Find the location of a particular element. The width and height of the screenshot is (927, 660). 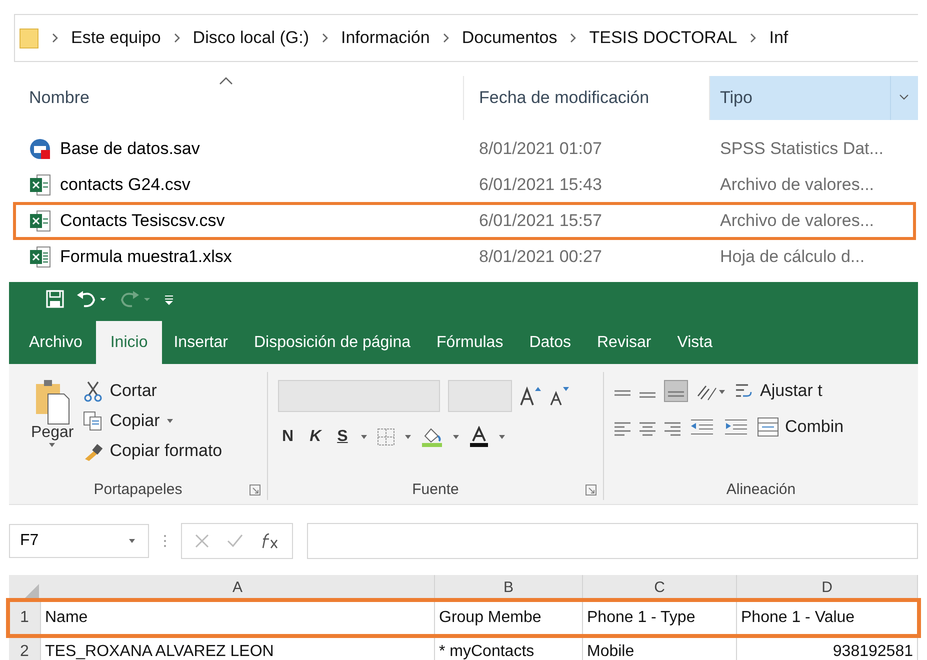

font-color-icon is located at coordinates (479, 437).